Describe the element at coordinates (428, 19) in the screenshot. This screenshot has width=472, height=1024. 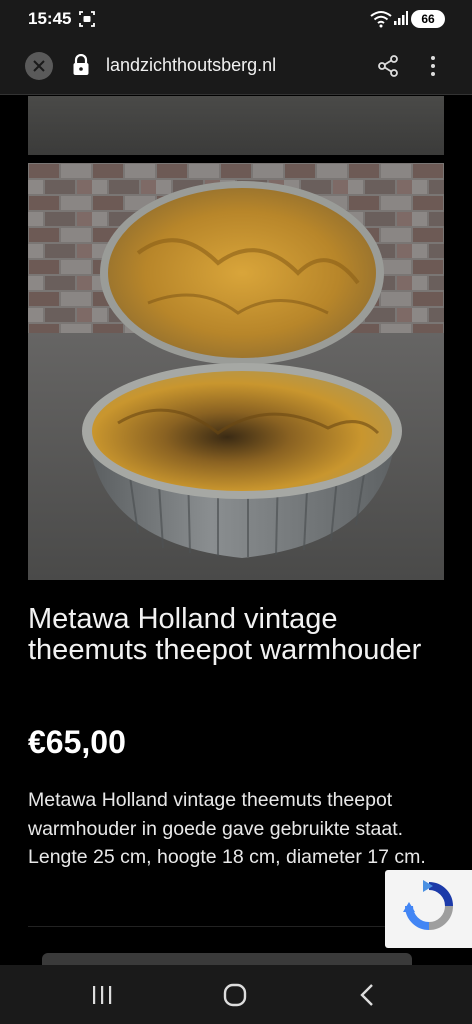
I see `battery-icon: 66` at that location.